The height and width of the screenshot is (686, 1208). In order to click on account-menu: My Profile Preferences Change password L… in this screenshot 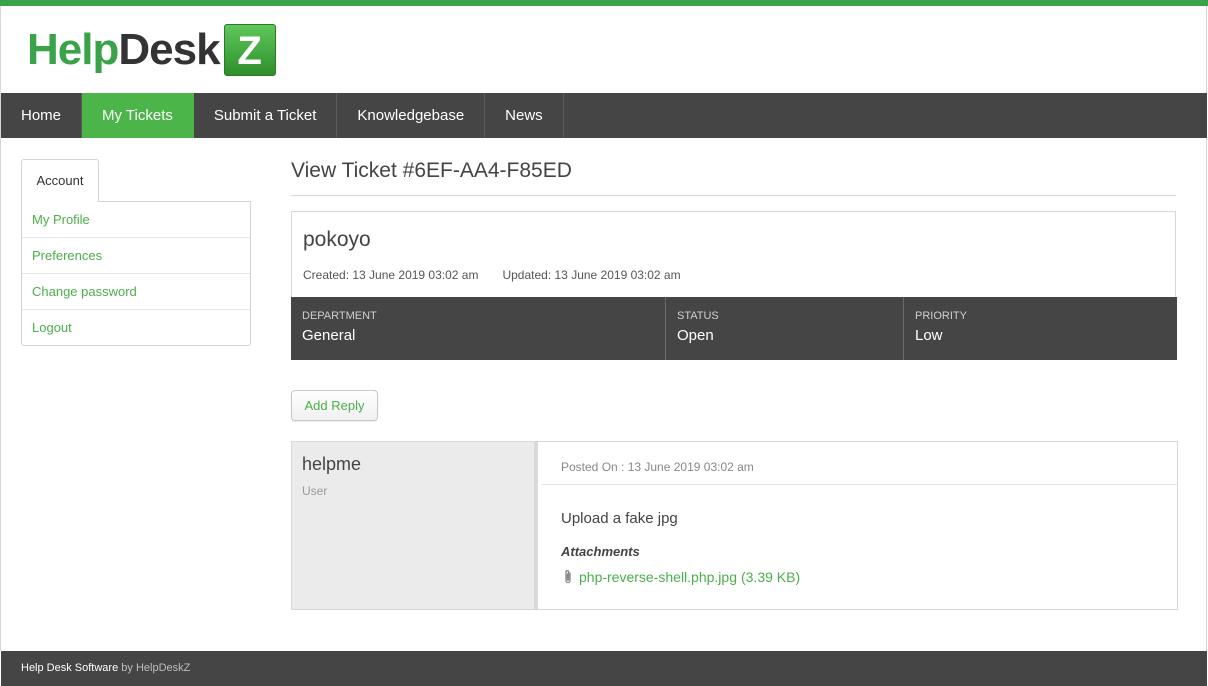, I will do `click(136, 273)`.